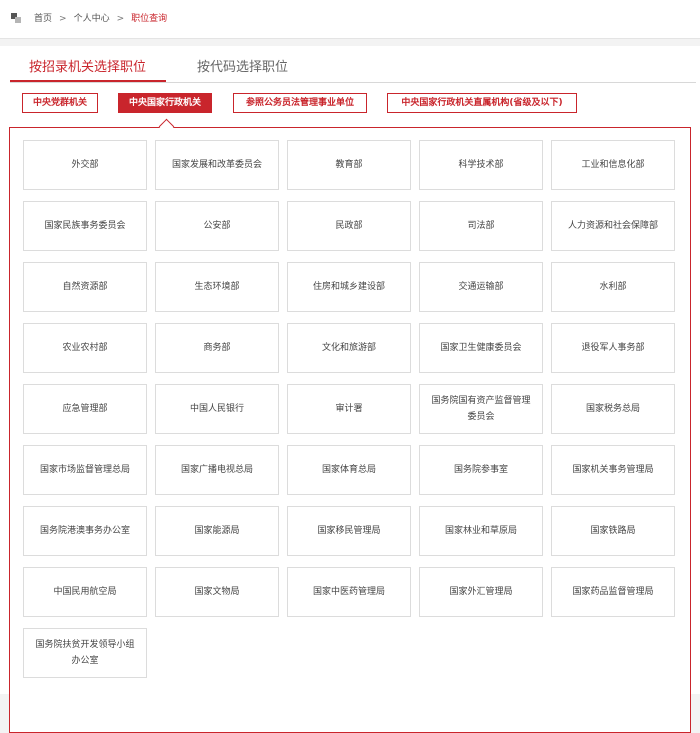  What do you see at coordinates (85, 653) in the screenshot?
I see `agency-item: 国务院扶贫开发领导小组办公室` at bounding box center [85, 653].